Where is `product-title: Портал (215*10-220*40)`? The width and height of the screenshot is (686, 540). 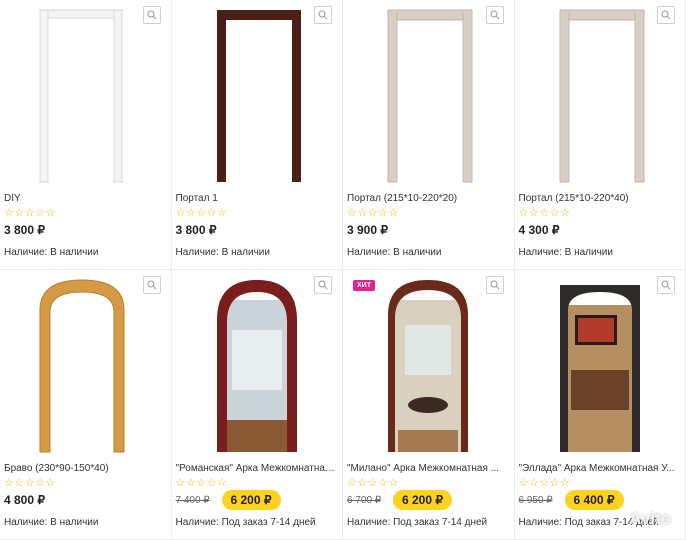 product-title: Портал (215*10-220*40) is located at coordinates (599, 198).